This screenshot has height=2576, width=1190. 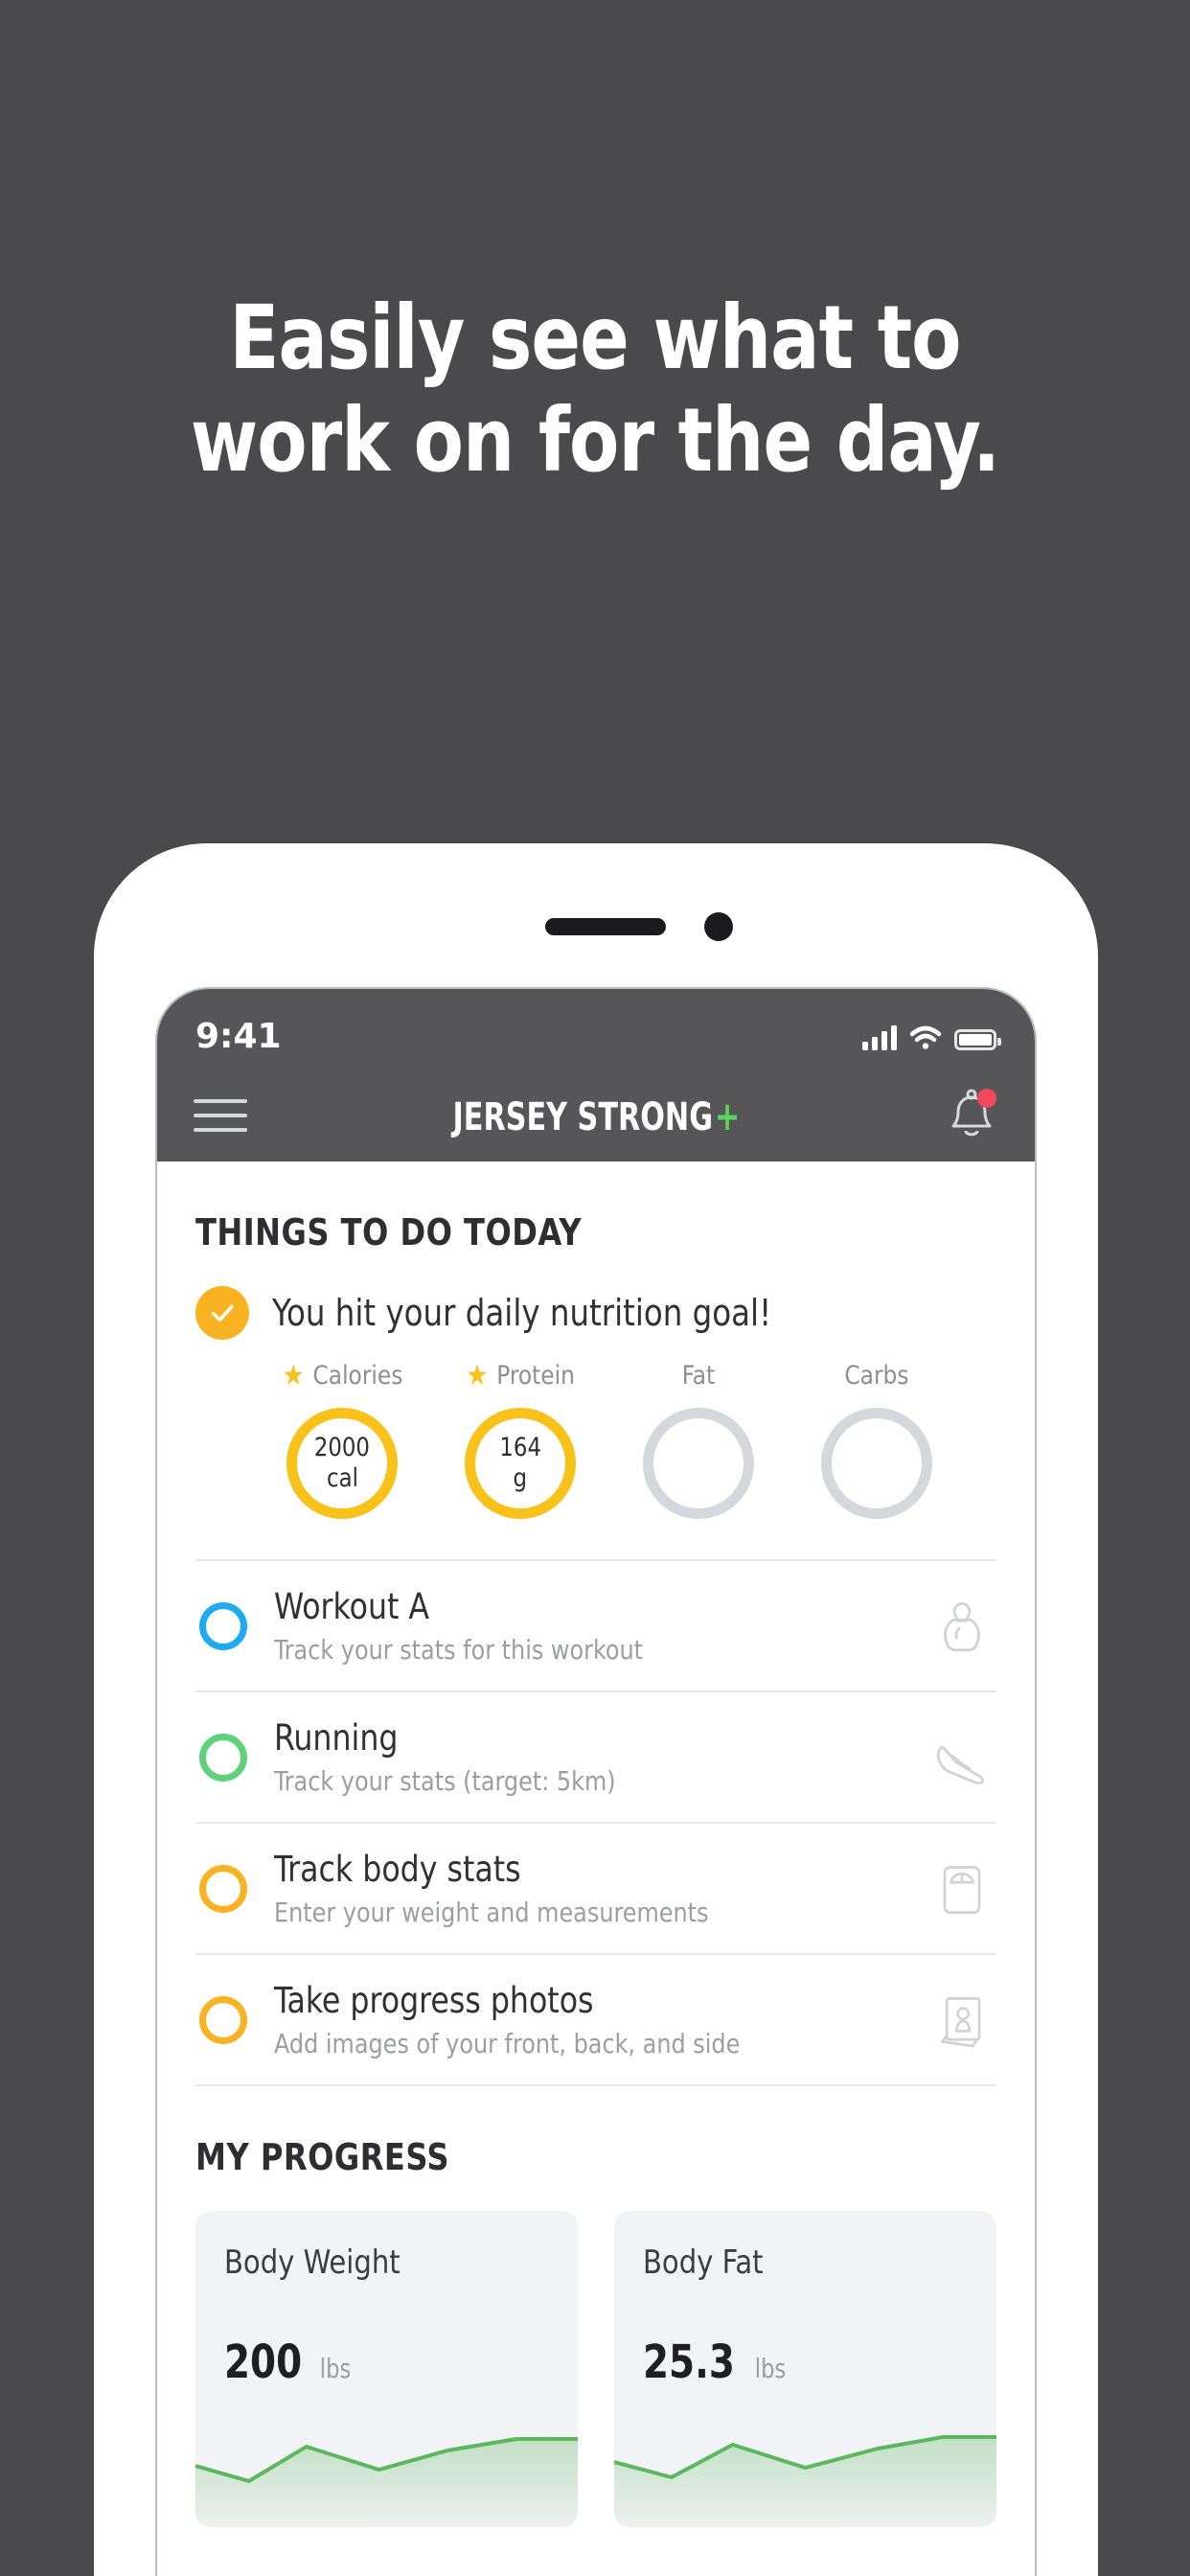 What do you see at coordinates (978, 1039) in the screenshot?
I see `battery-full-icon` at bounding box center [978, 1039].